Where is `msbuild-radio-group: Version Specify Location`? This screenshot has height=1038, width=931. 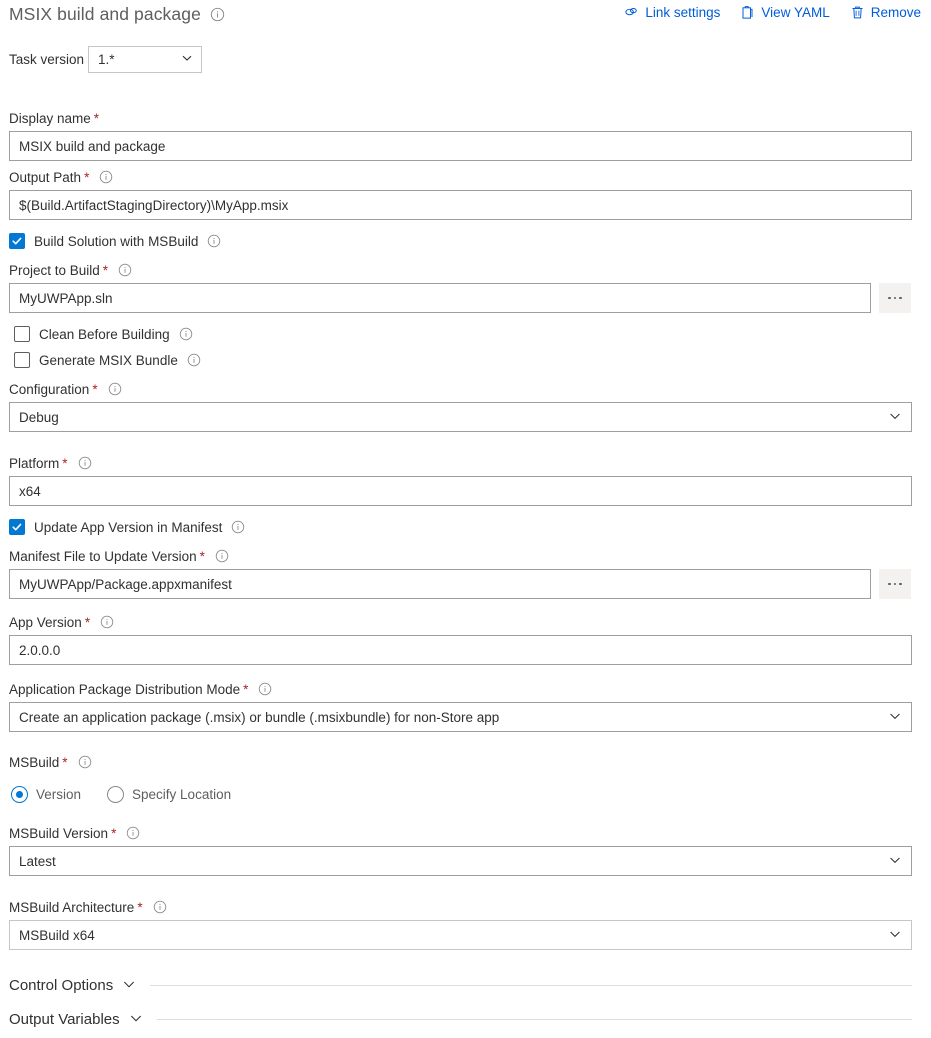
msbuild-radio-group: Version Specify Location is located at coordinates (121, 794).